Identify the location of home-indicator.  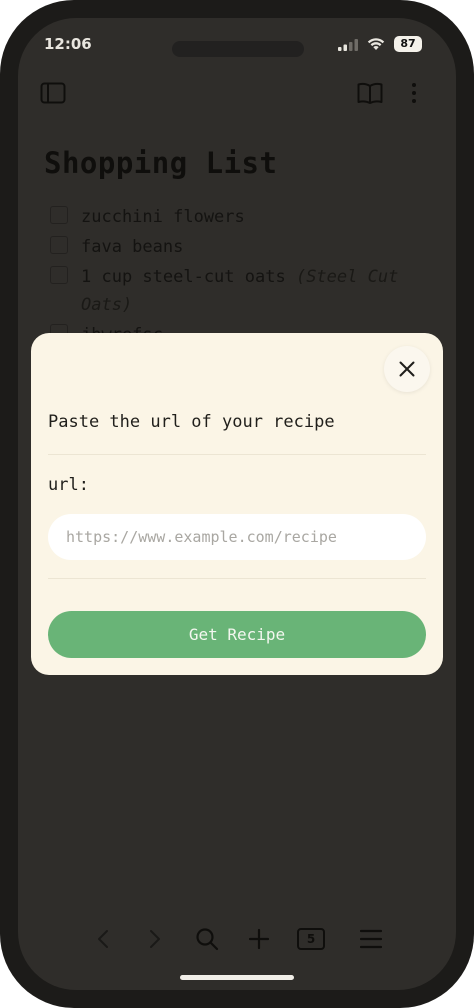
(237, 977).